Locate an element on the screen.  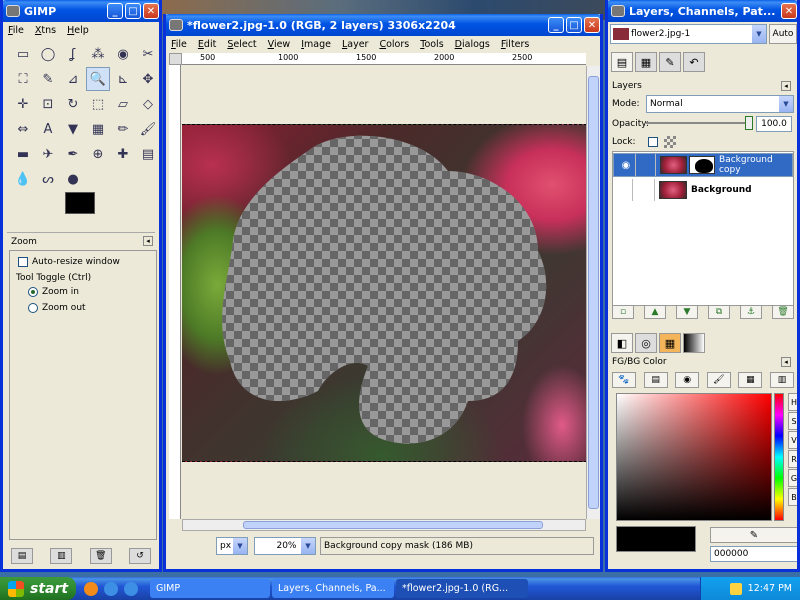
bucket-fill-icon: ▼ is located at coordinates (73, 129).